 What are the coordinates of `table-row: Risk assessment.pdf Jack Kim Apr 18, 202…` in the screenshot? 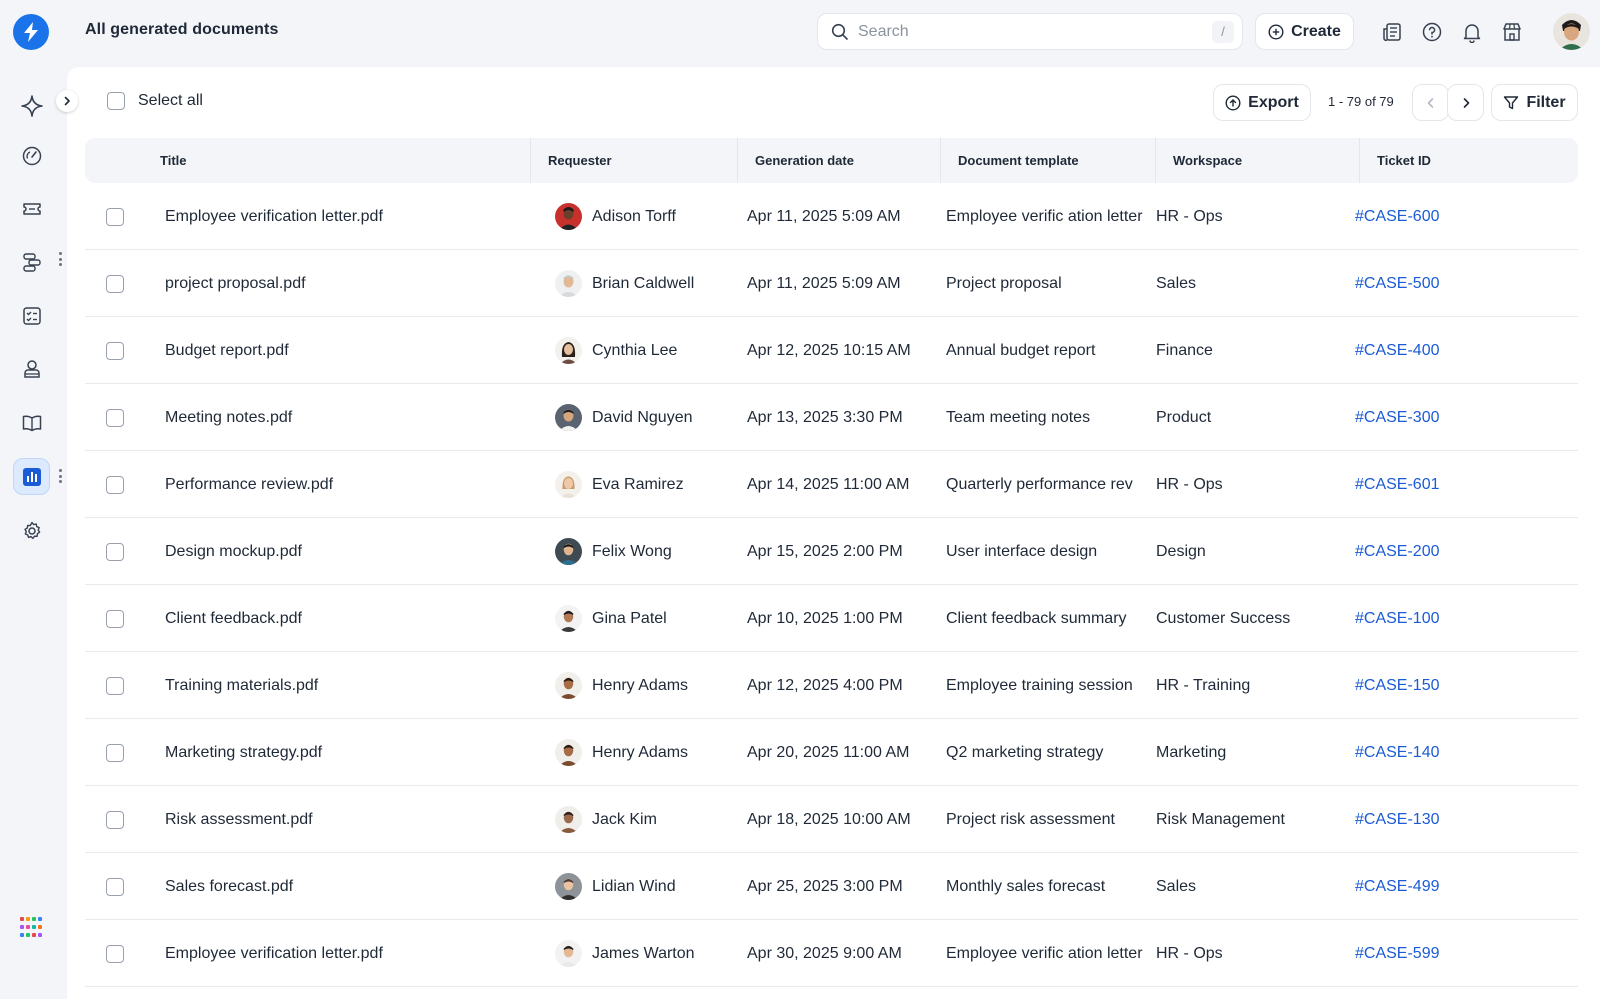 It's located at (831, 819).